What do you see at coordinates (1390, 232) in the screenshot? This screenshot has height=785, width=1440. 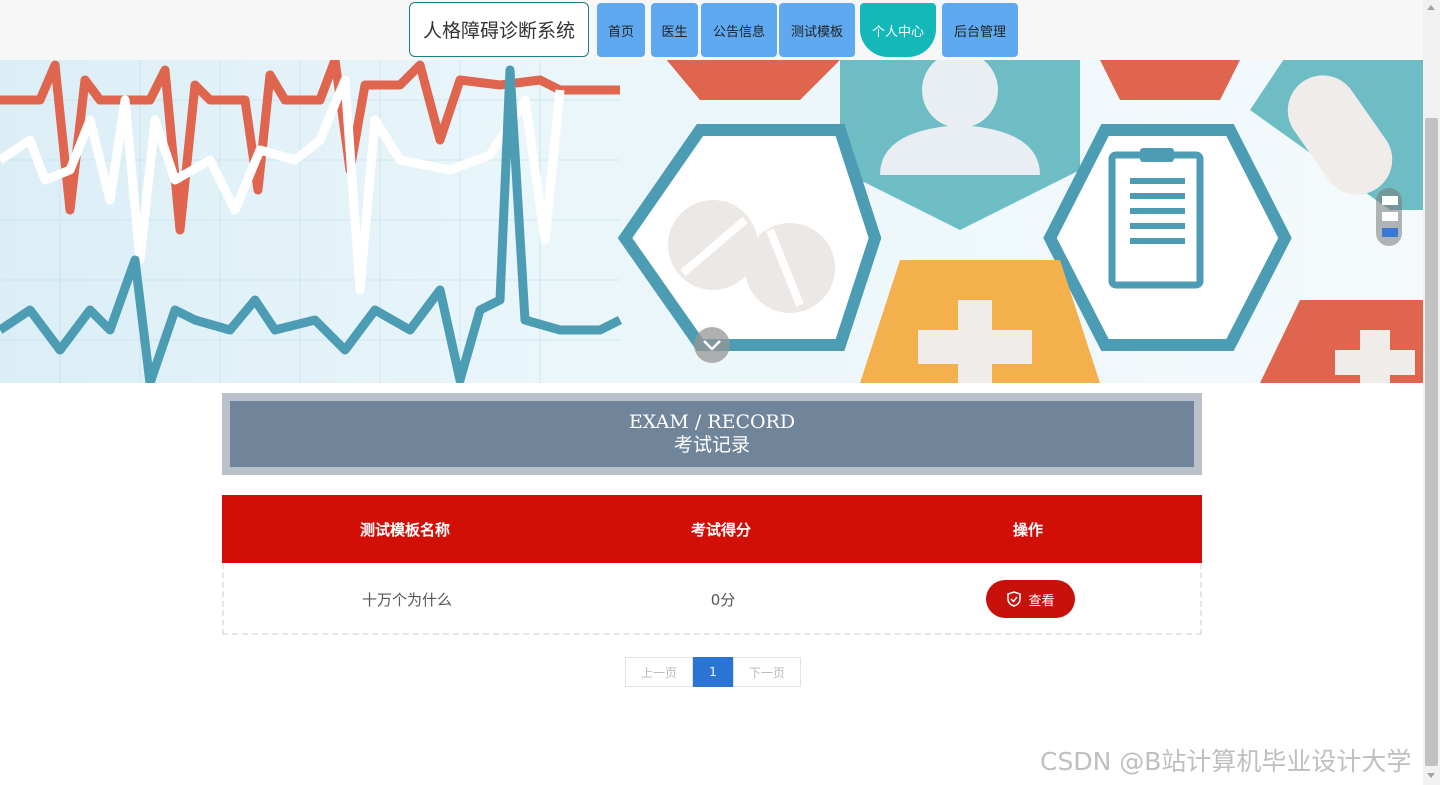 I see `carousel-dot-active` at bounding box center [1390, 232].